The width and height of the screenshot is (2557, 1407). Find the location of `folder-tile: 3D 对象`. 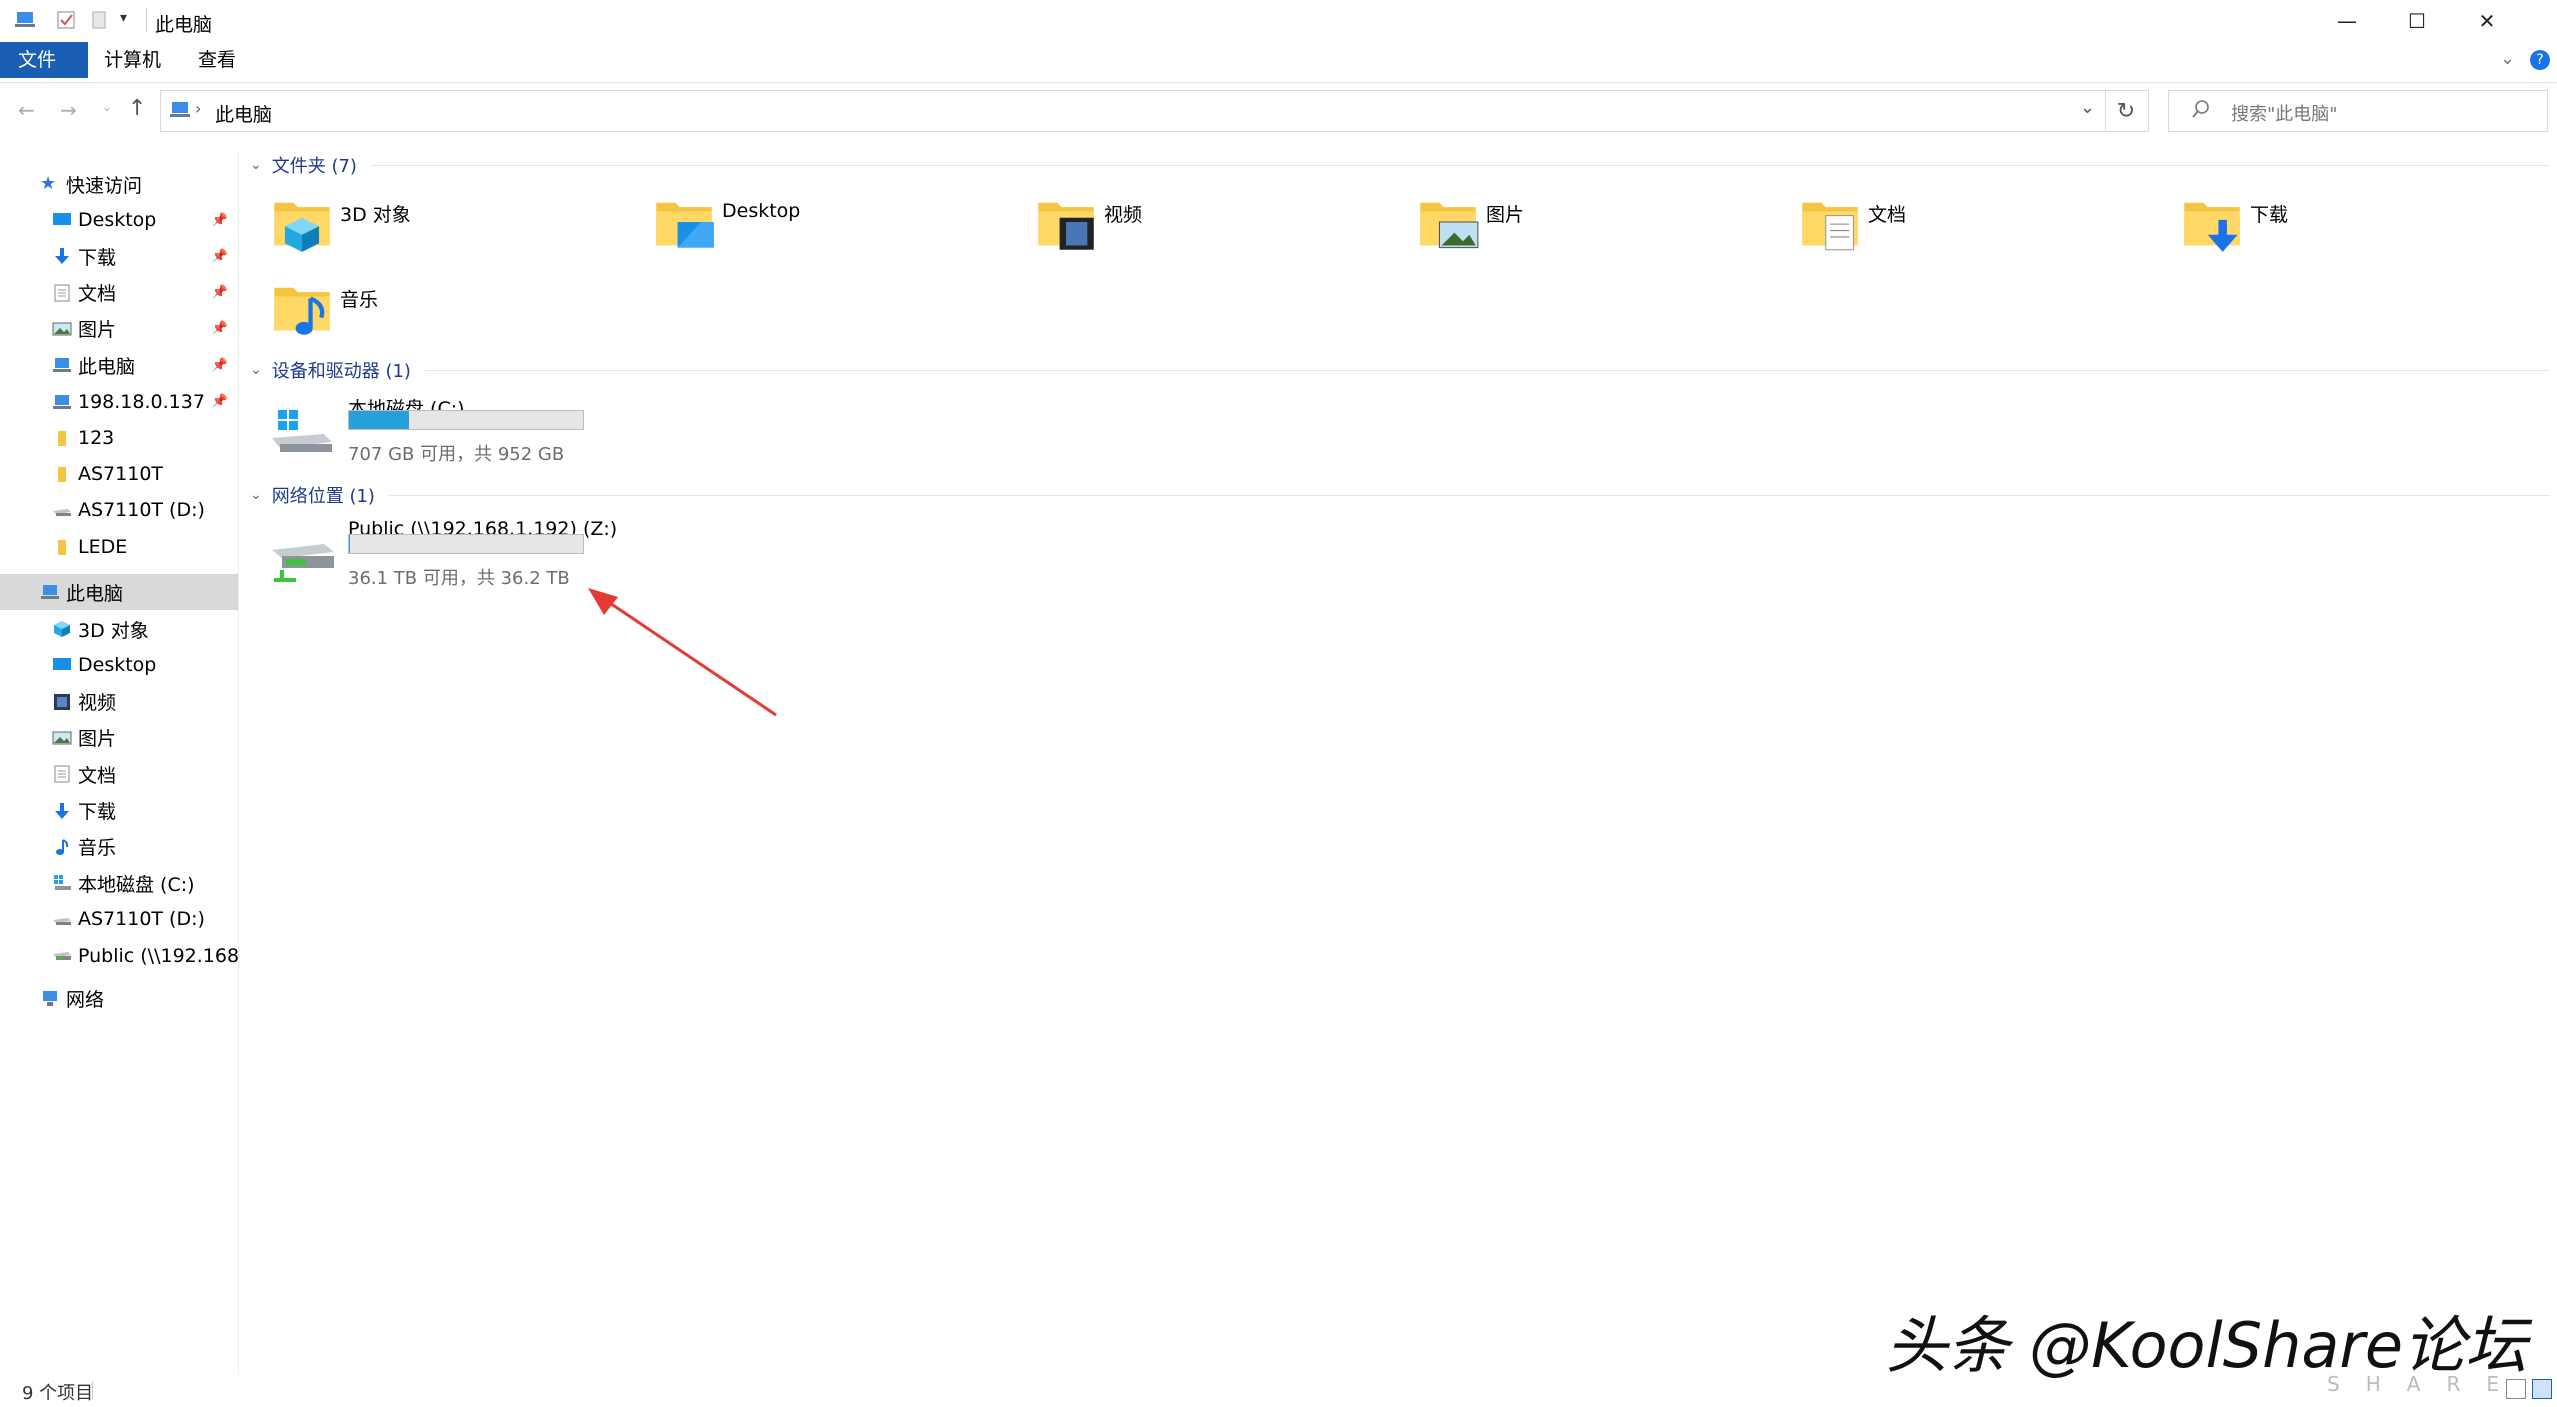

folder-tile: 3D 对象 is located at coordinates (450, 230).